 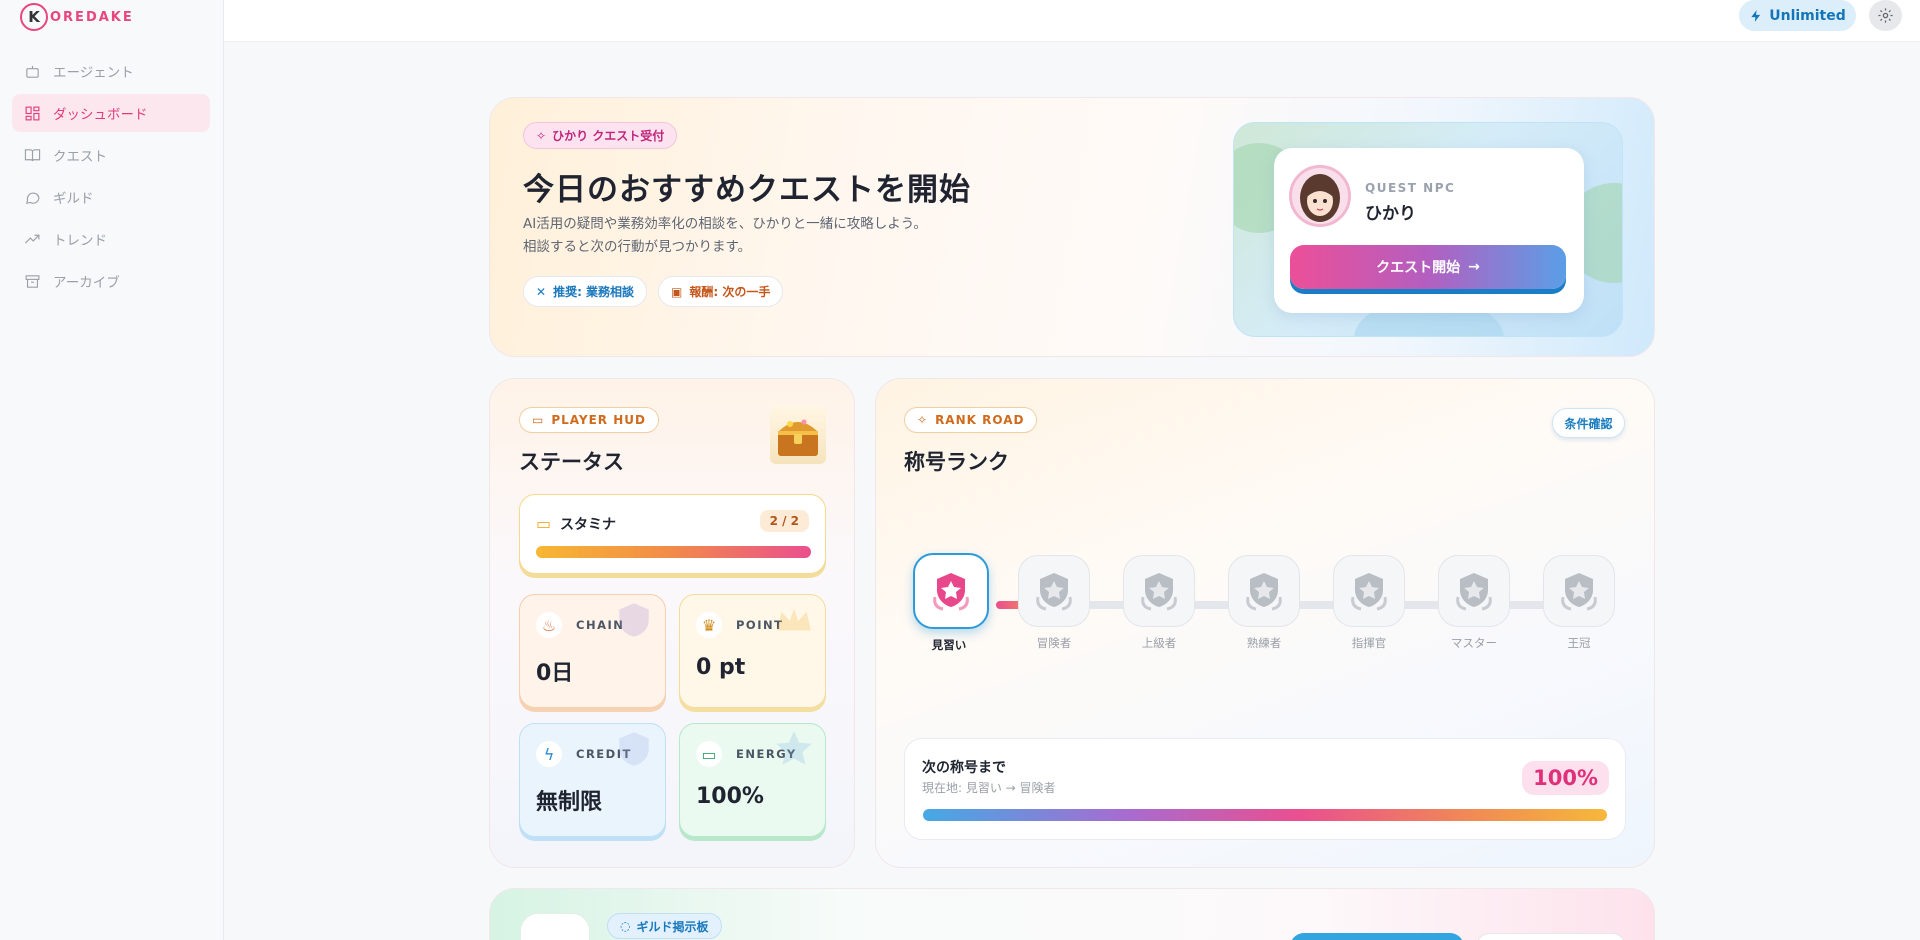 What do you see at coordinates (798, 435) in the screenshot?
I see `treasure-chest-image` at bounding box center [798, 435].